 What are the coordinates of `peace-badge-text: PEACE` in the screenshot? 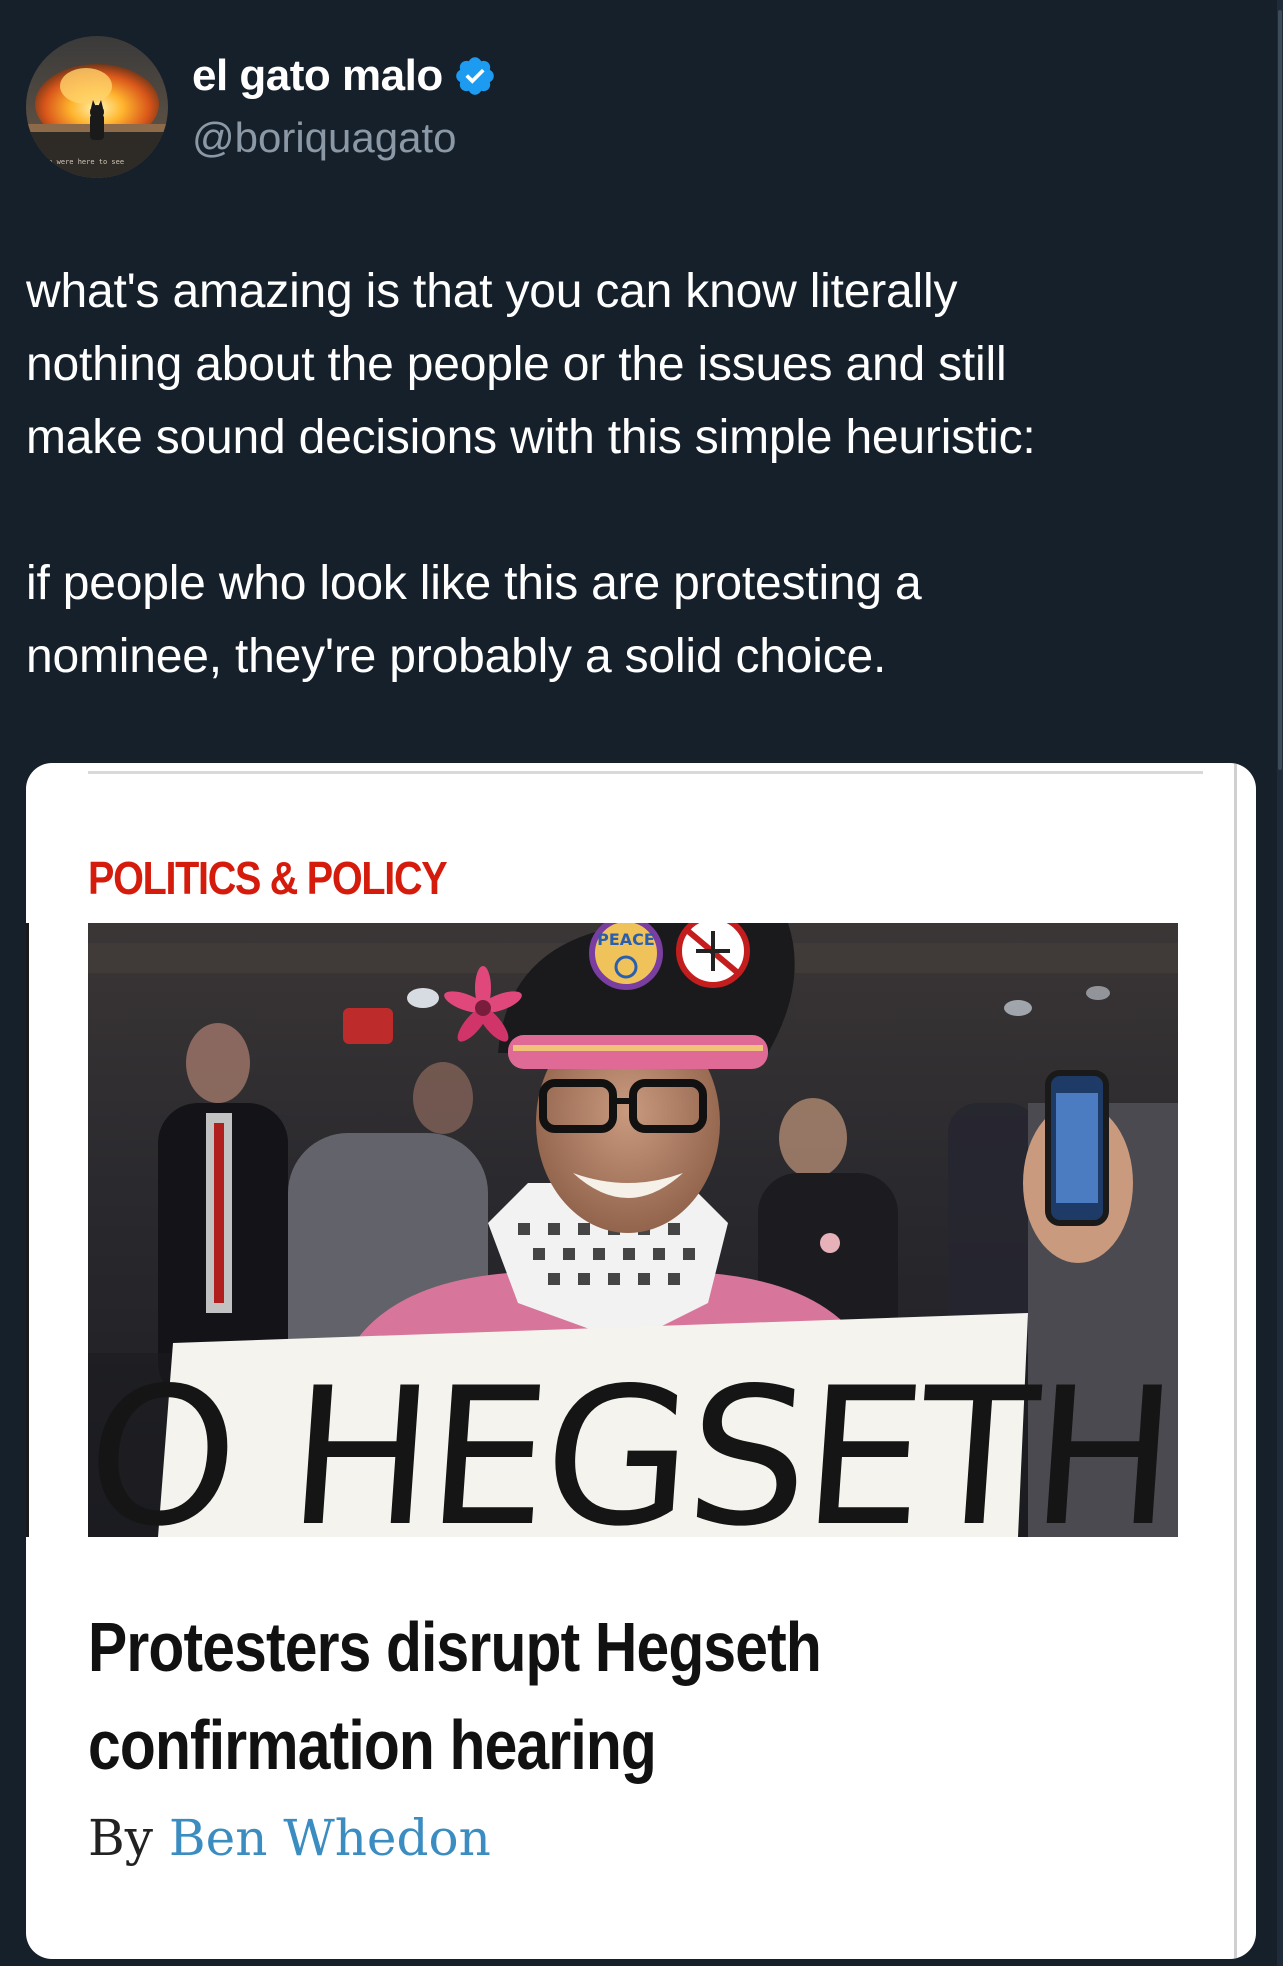 It's located at (626, 939).